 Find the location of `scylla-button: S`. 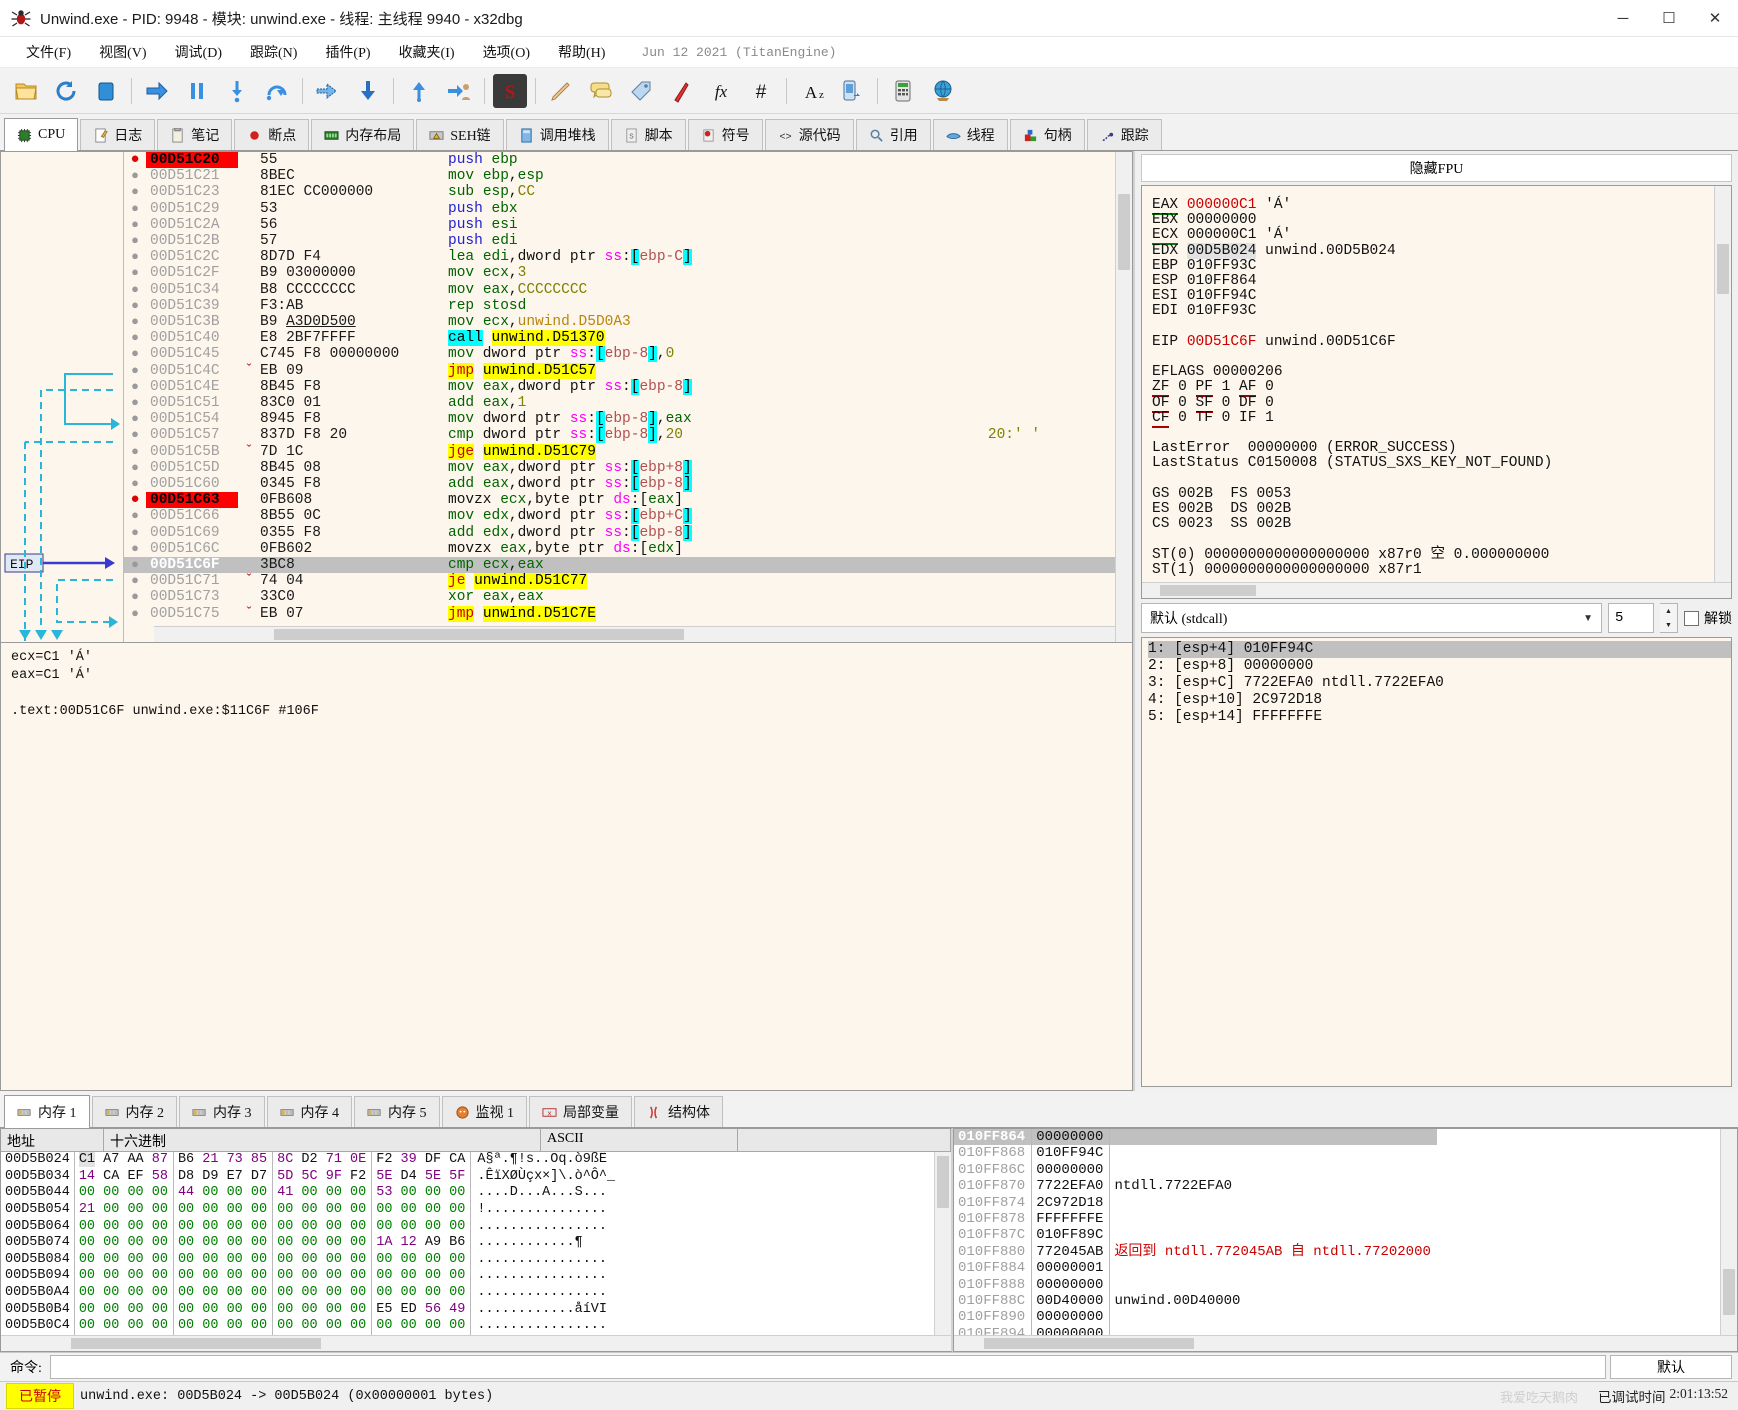

scylla-button: S is located at coordinates (510, 90).